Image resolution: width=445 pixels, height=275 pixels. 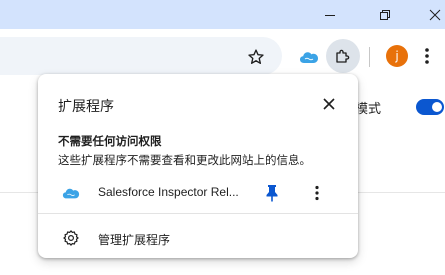 I want to click on popup-divider, so click(x=198, y=213).